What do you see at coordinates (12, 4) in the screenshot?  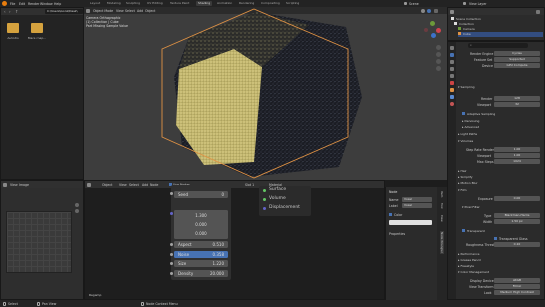 I see `menu-file: File` at bounding box center [12, 4].